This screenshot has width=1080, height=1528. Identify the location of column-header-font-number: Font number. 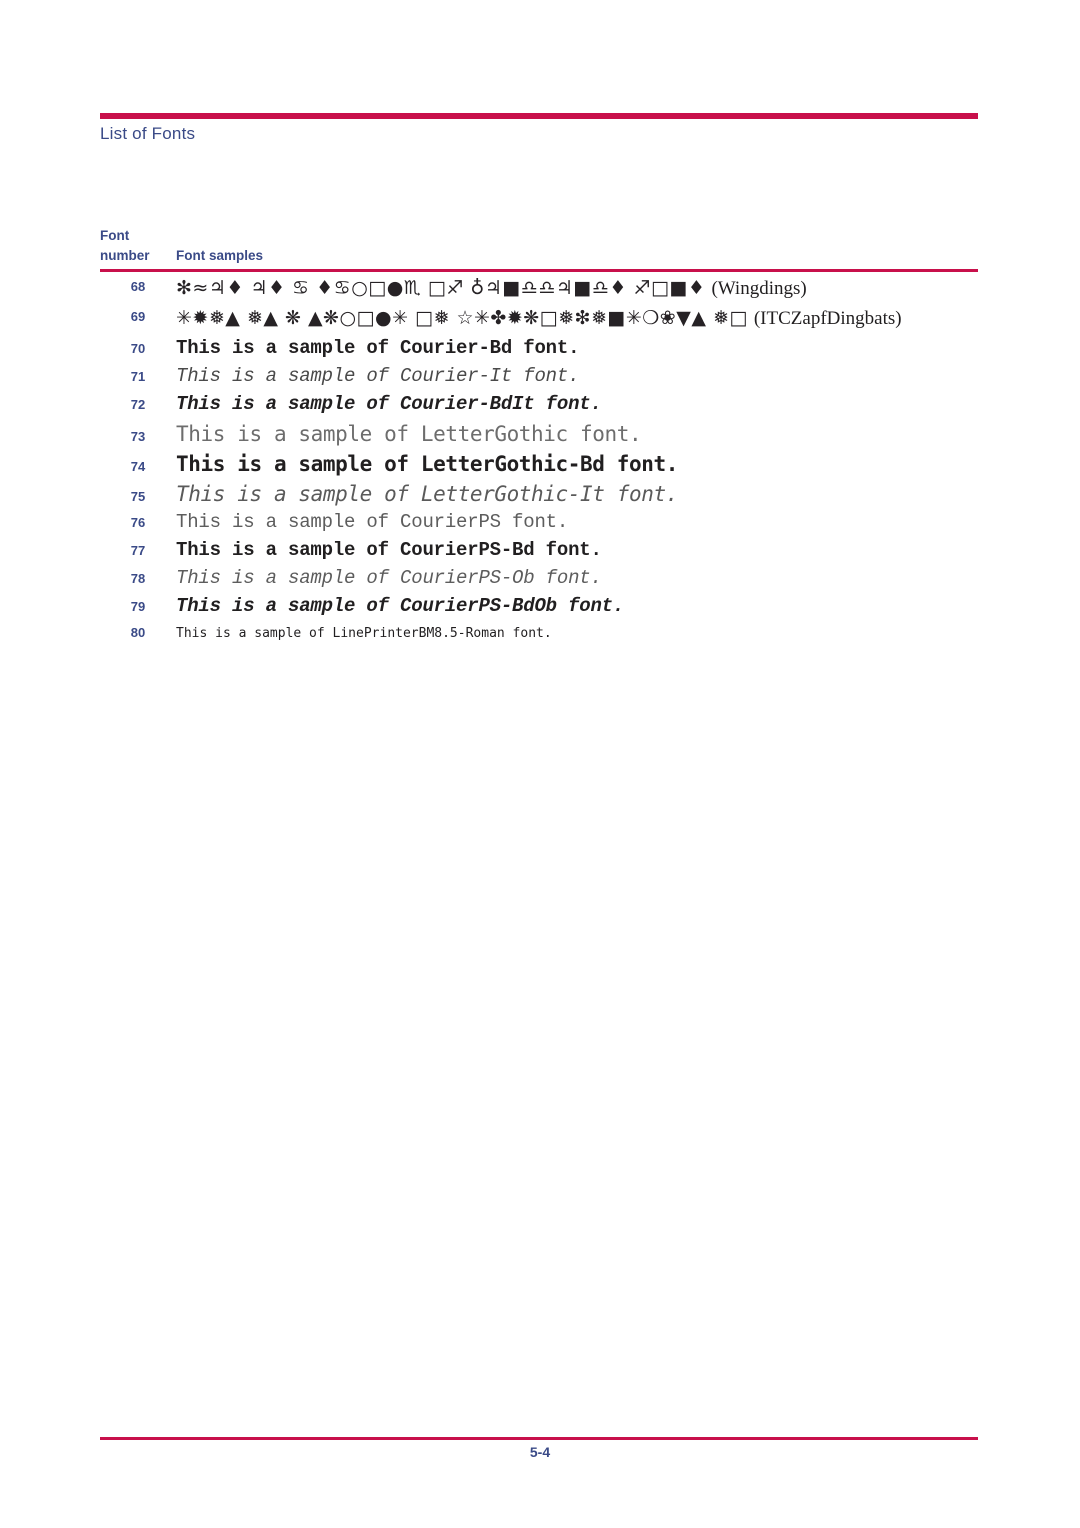
(136, 246).